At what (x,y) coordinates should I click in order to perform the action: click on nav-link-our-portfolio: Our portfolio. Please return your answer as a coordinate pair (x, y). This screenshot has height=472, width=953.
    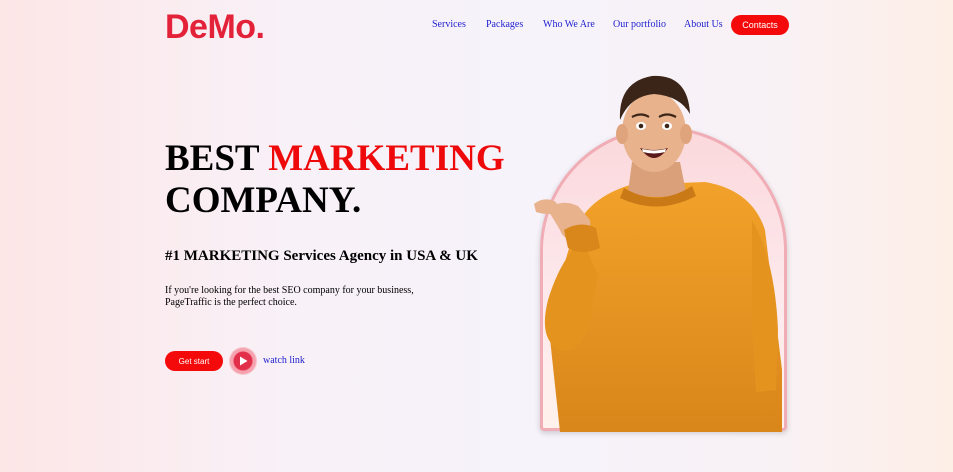
    Looking at the image, I should click on (639, 24).